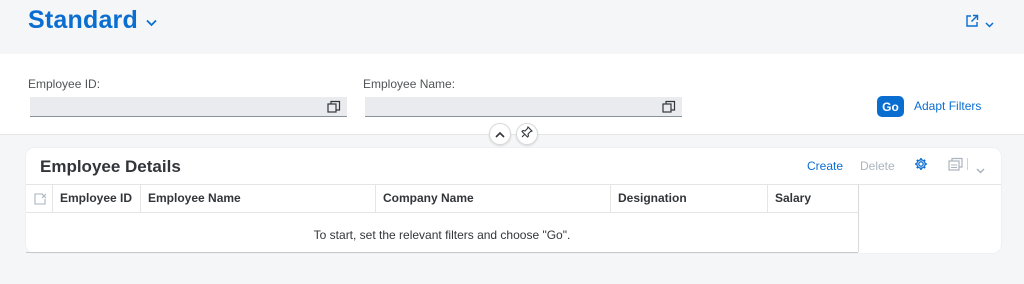  I want to click on column-header-salary: Salary, so click(813, 198).